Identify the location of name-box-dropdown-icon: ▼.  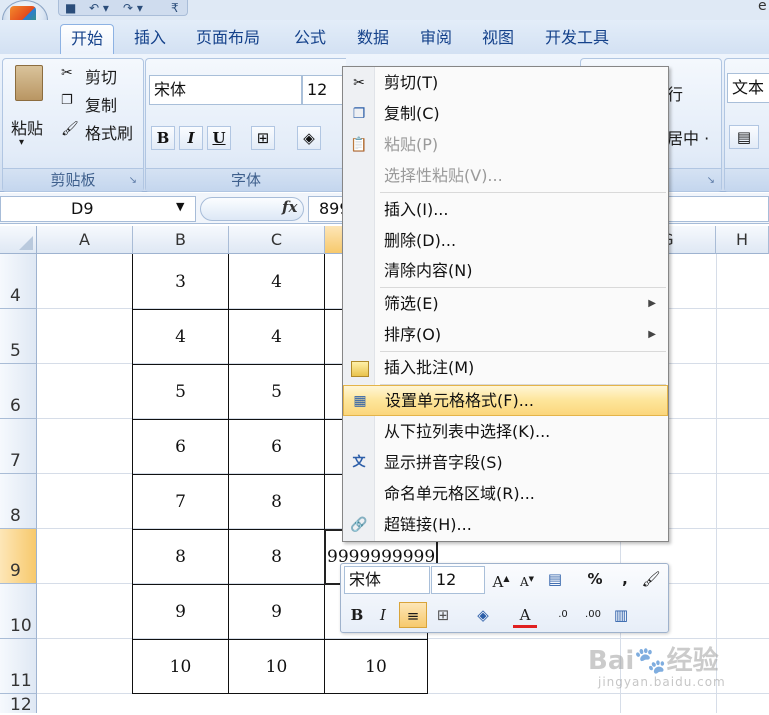
(180, 206).